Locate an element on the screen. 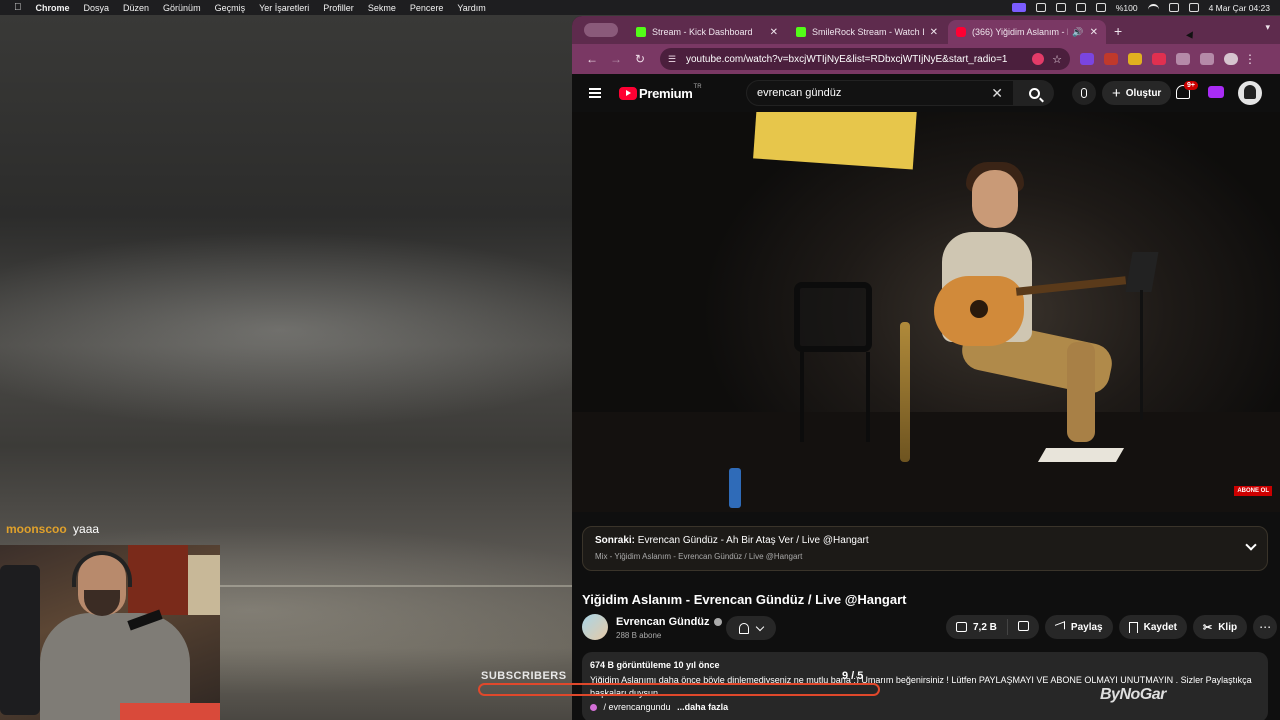 The image size is (1280, 720). forward-button: → is located at coordinates (616, 59).